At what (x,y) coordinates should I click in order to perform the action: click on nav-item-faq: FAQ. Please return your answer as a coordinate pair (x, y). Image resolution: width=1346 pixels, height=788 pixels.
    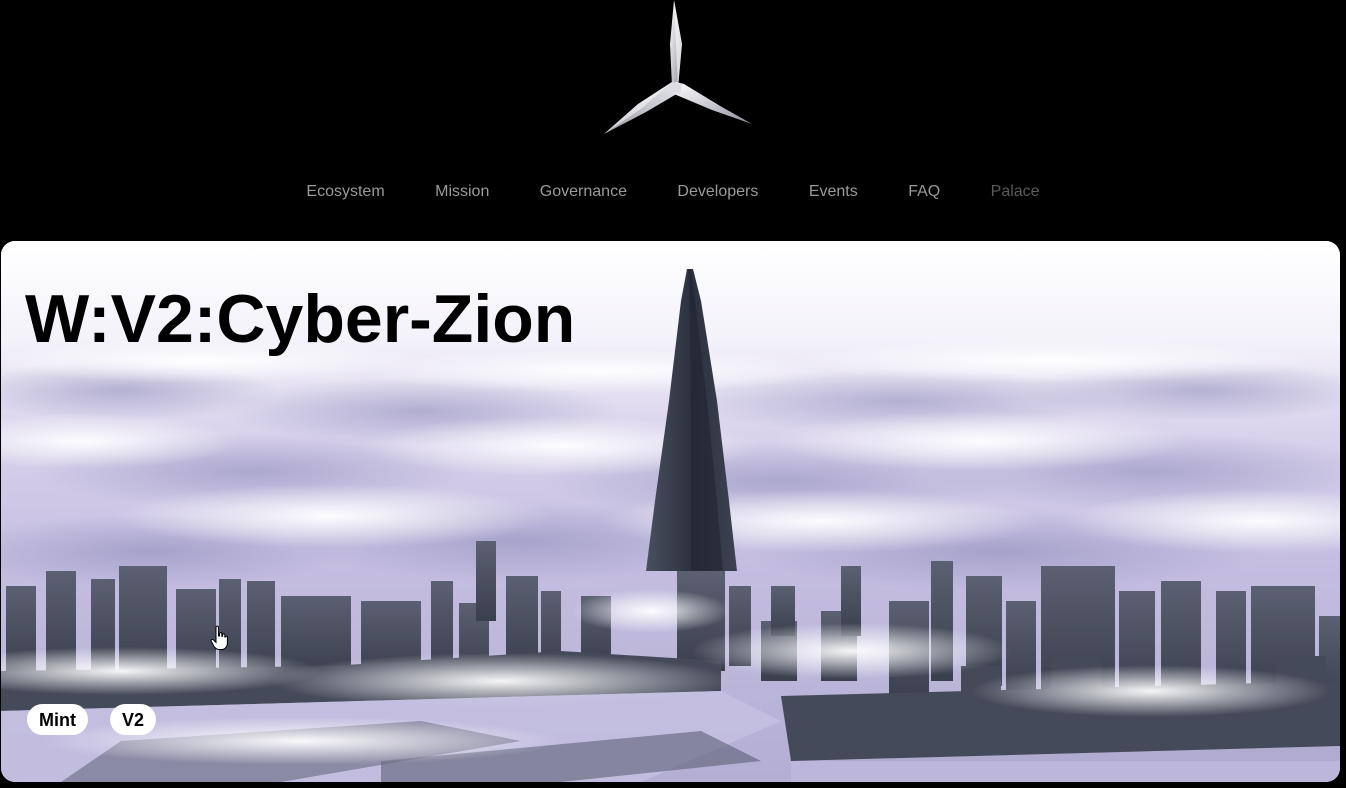
    Looking at the image, I should click on (924, 192).